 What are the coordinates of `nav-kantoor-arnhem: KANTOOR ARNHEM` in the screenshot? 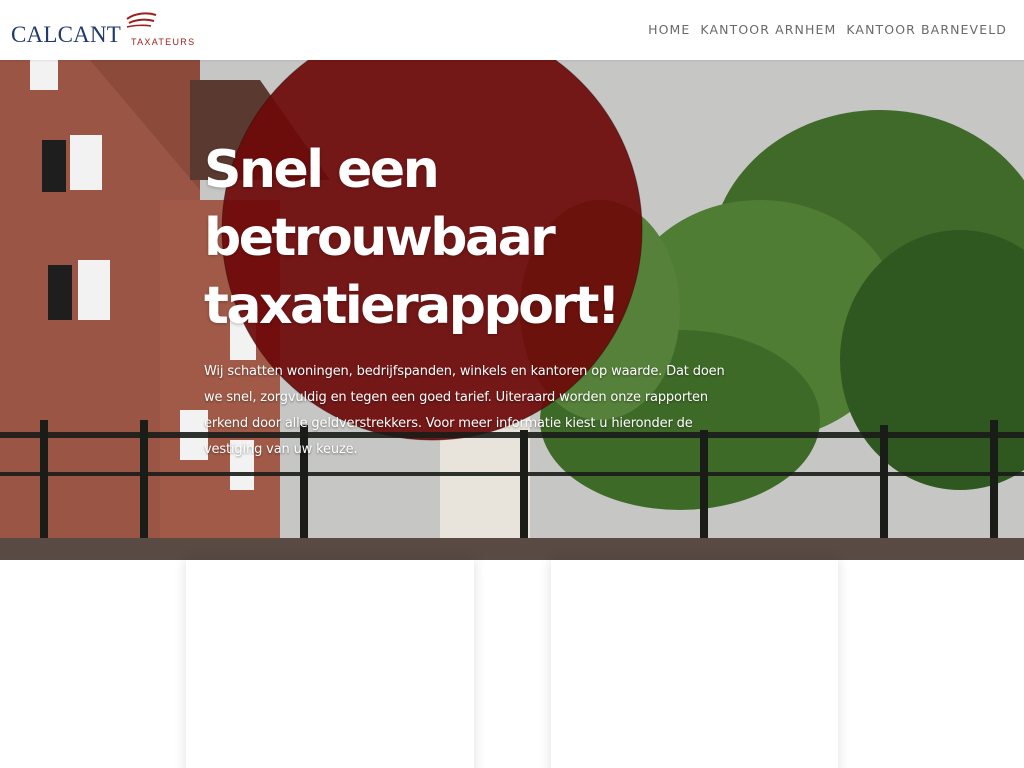 It's located at (768, 30).